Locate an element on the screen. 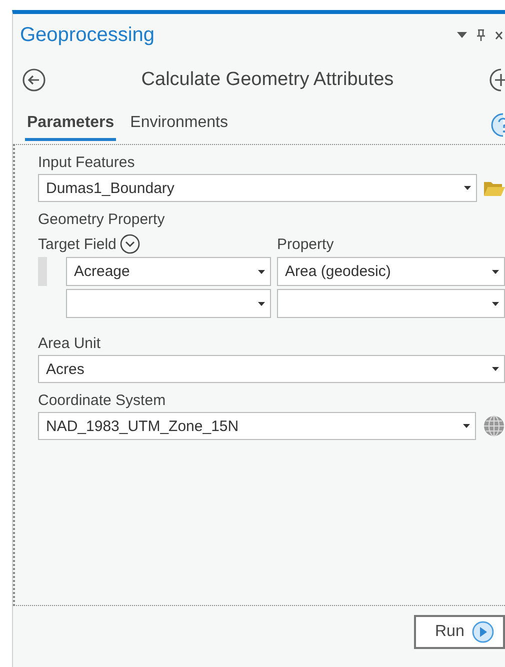  tab: Parameters is located at coordinates (70, 125).